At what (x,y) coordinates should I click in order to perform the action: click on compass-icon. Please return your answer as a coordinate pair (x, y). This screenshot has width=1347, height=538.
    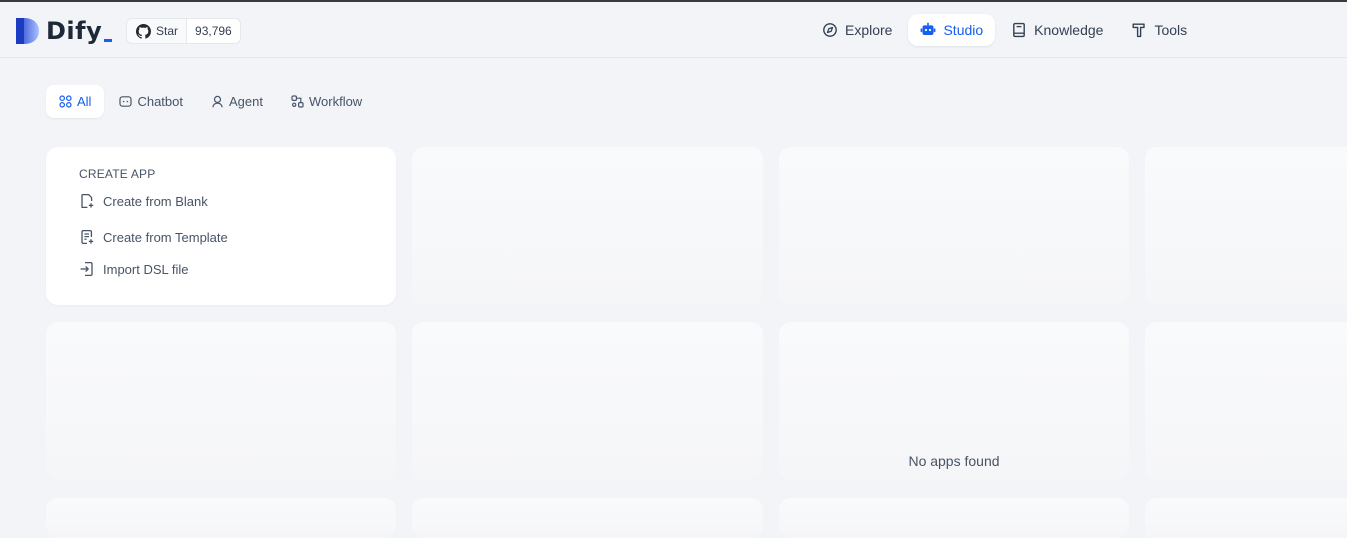
    Looking at the image, I should click on (830, 30).